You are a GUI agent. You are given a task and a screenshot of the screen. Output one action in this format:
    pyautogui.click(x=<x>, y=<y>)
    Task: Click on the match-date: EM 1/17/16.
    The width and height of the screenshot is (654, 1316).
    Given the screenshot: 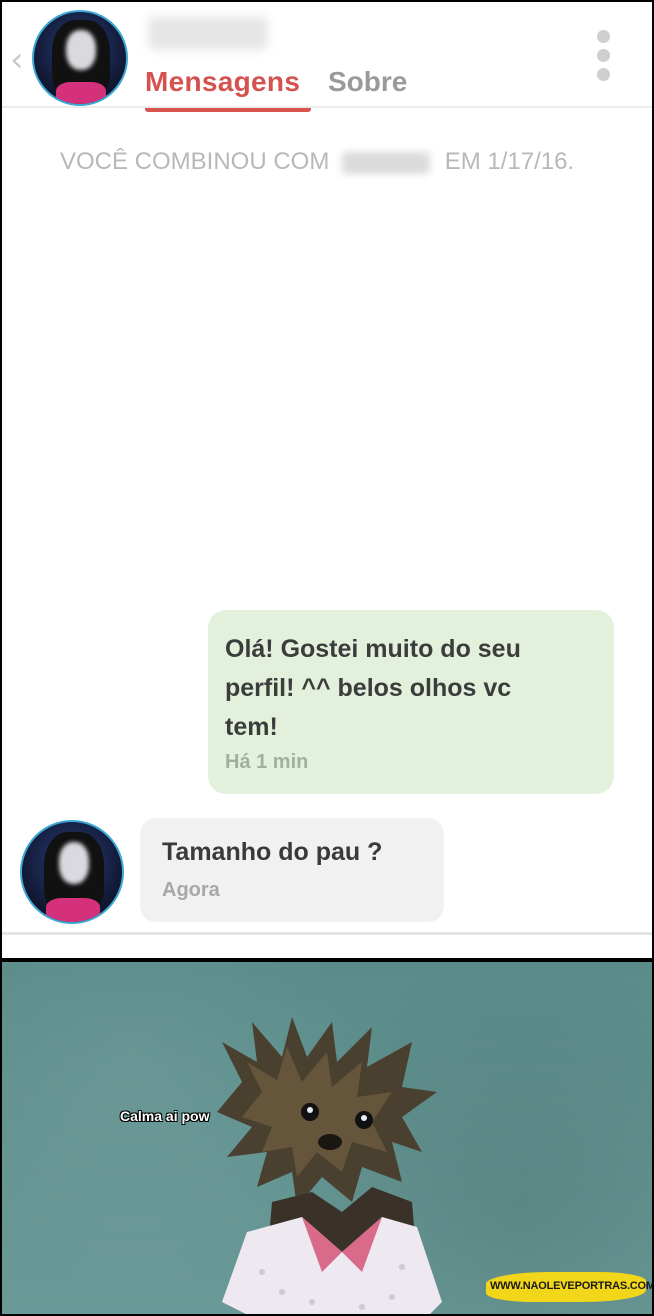 What is the action you would take?
    pyautogui.click(x=509, y=161)
    